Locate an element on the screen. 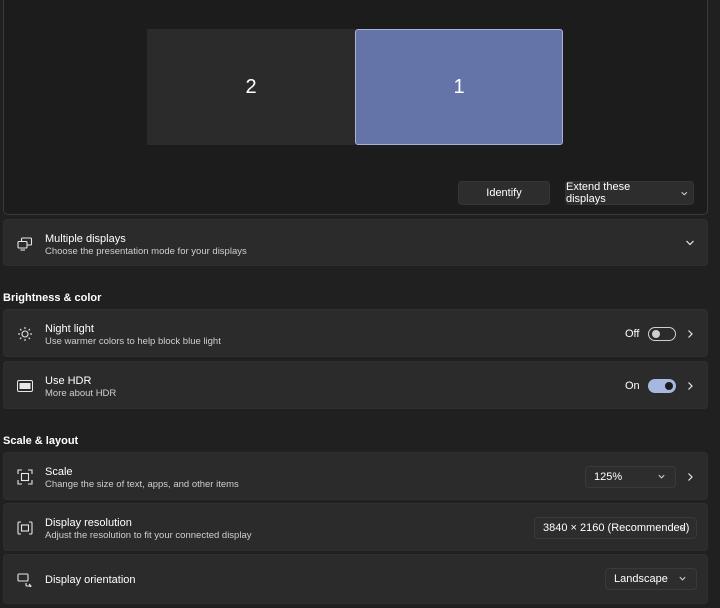 This screenshot has height=608, width=720. monitor-2-label: 2 is located at coordinates (251, 86).